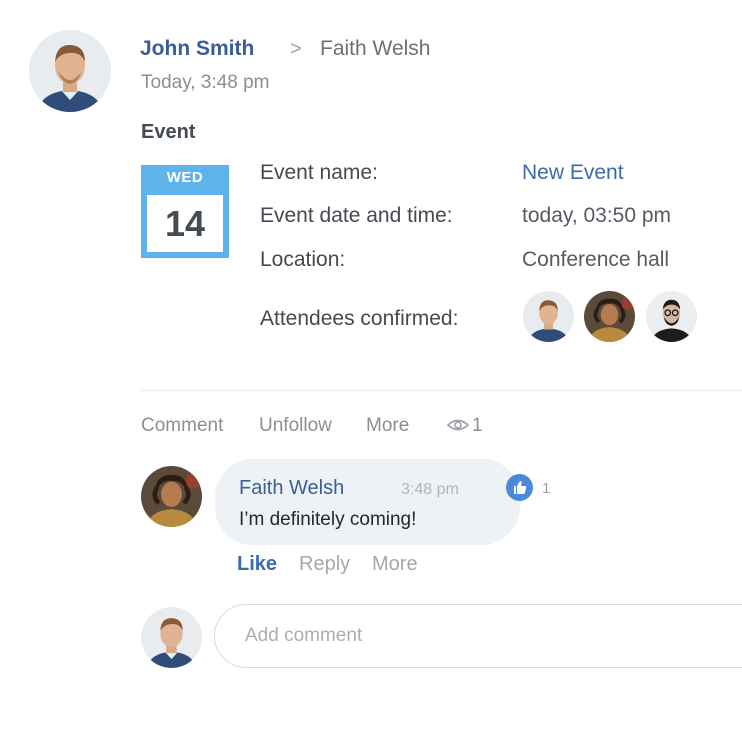  I want to click on comment-button: Comment, so click(182, 426).